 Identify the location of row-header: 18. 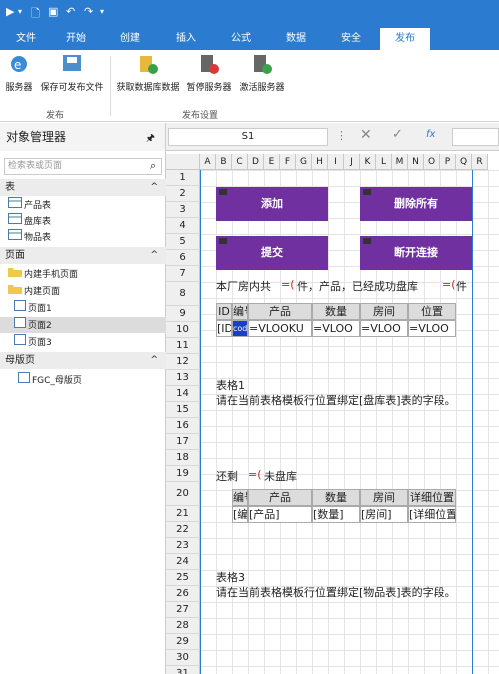
(183, 458).